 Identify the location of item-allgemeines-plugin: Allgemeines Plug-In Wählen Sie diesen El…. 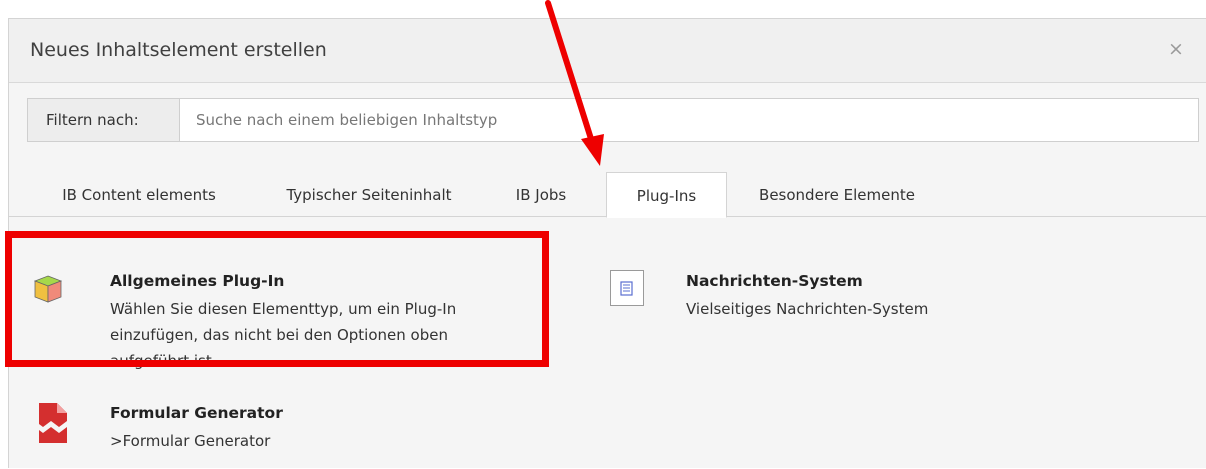
(292, 321).